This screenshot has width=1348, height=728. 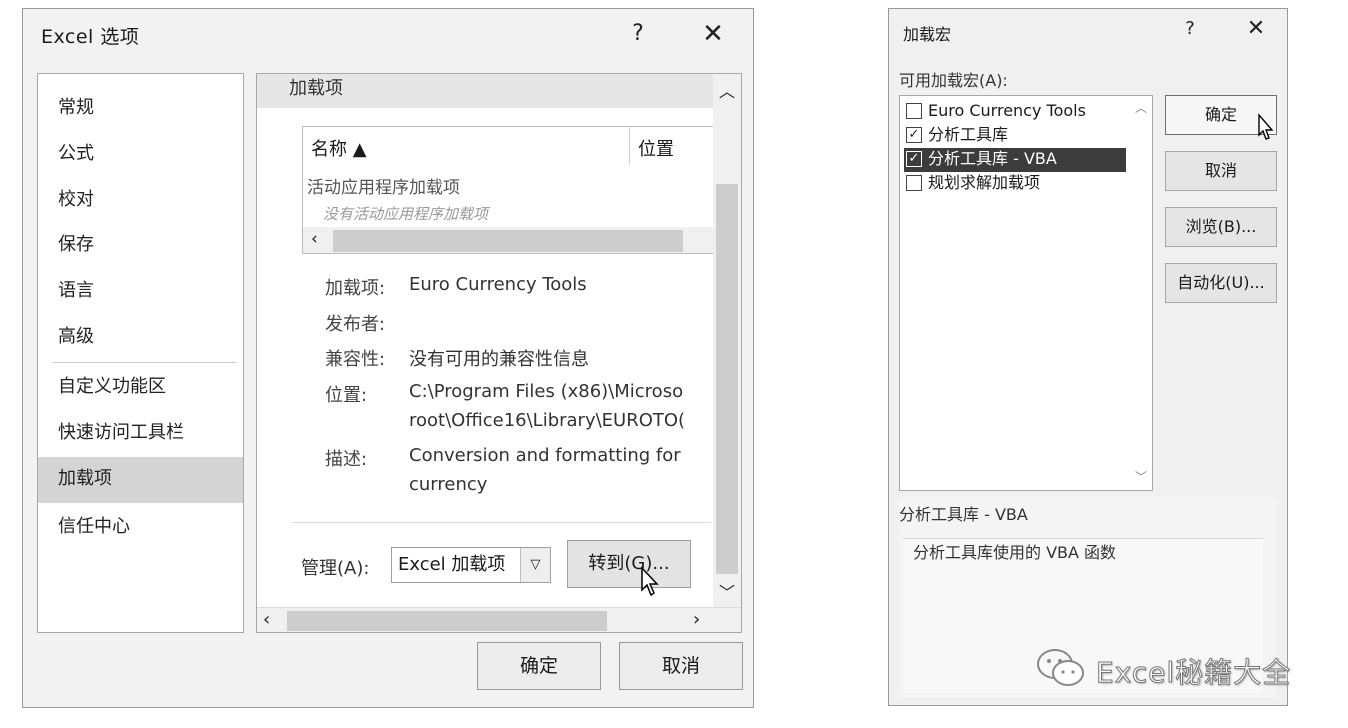 I want to click on addin-item-solver: 规划求解加载项, so click(x=1015, y=184).